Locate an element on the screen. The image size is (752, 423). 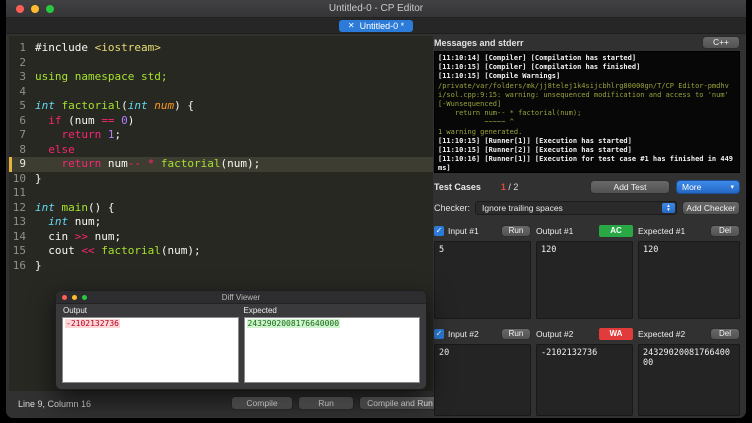
expected-1-label: Expected #1 is located at coordinates (662, 231).